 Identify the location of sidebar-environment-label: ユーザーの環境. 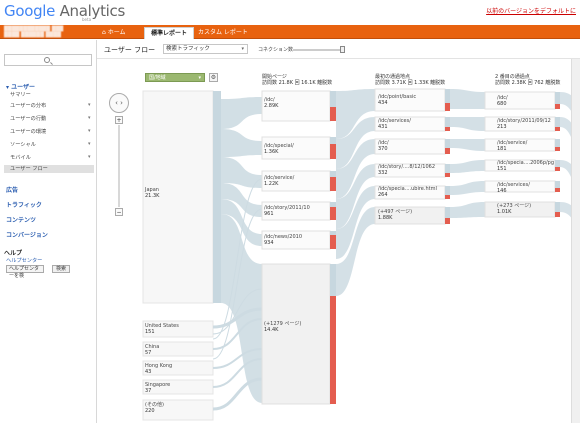
(28, 132).